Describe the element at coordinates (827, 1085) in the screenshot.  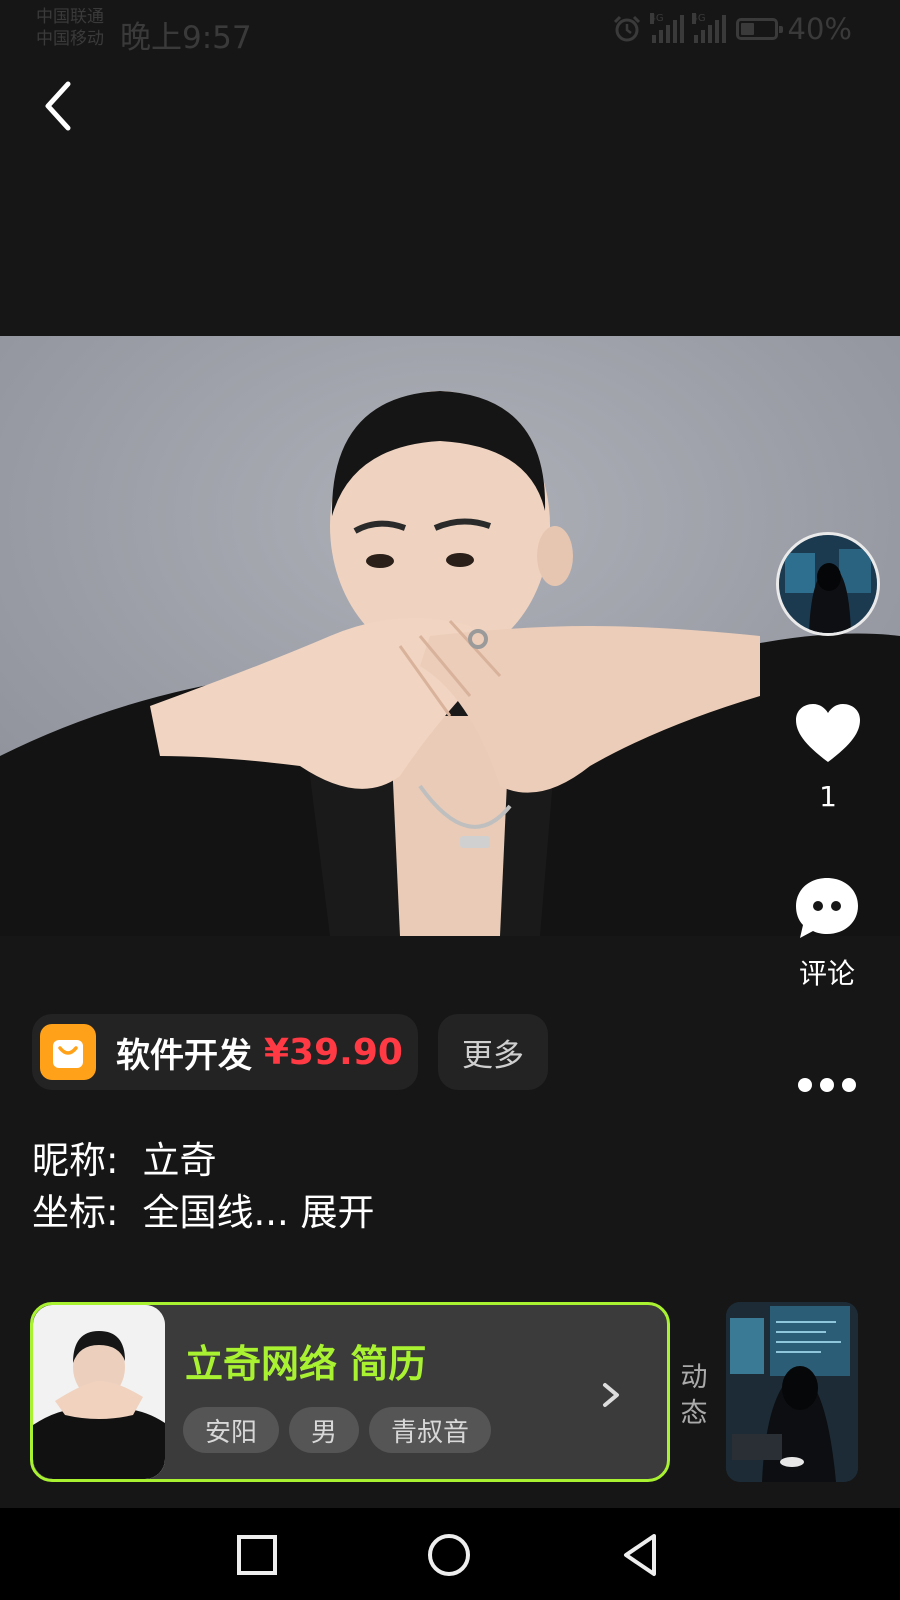
I see `more-dots-icon` at that location.